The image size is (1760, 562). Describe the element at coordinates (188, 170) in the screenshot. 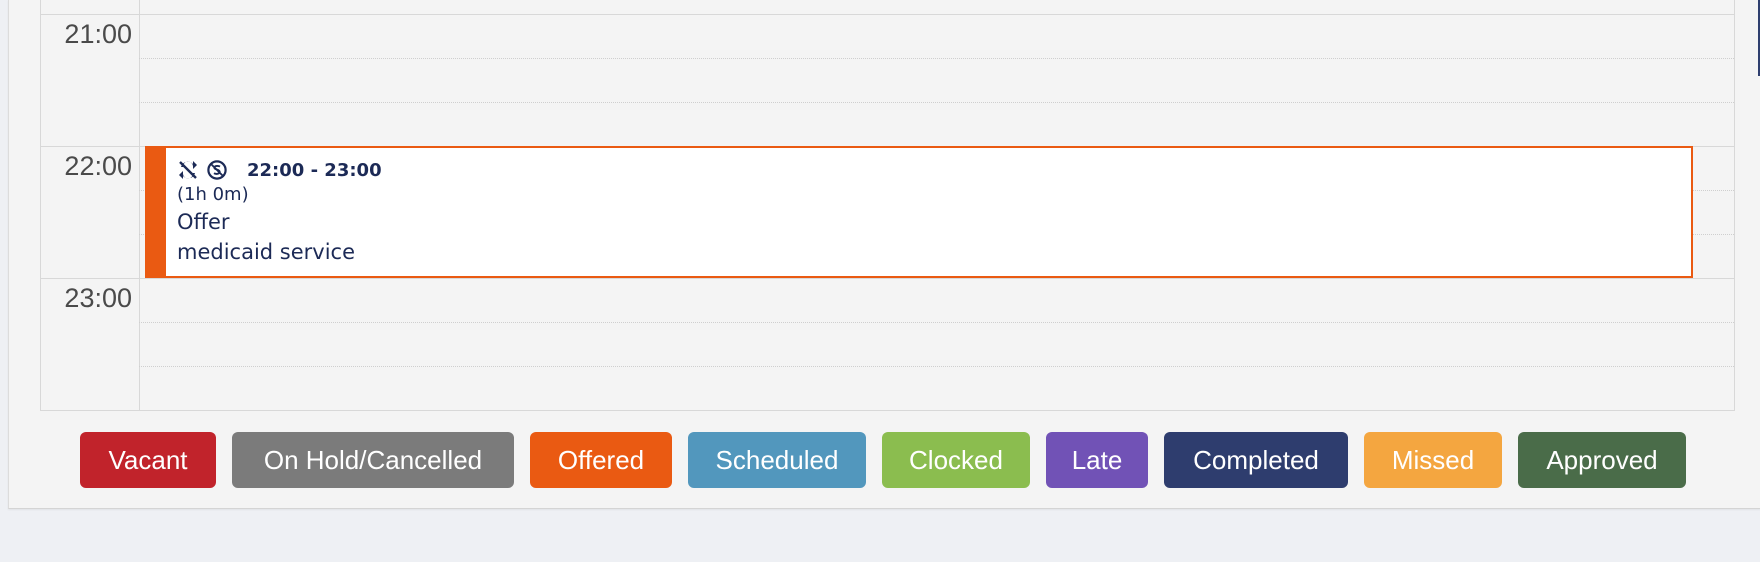

I see `sync-disabled-icon` at that location.